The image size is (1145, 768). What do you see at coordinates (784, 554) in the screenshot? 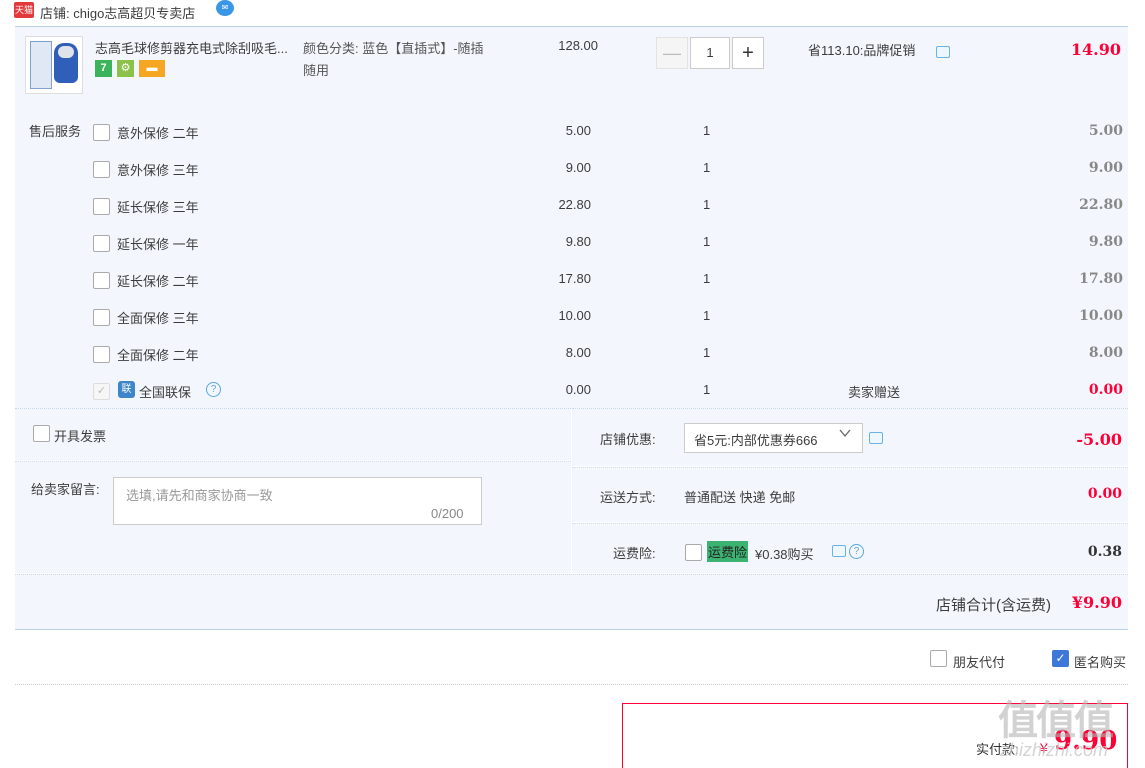
I see `insurance-price: ¥0.38购买` at bounding box center [784, 554].